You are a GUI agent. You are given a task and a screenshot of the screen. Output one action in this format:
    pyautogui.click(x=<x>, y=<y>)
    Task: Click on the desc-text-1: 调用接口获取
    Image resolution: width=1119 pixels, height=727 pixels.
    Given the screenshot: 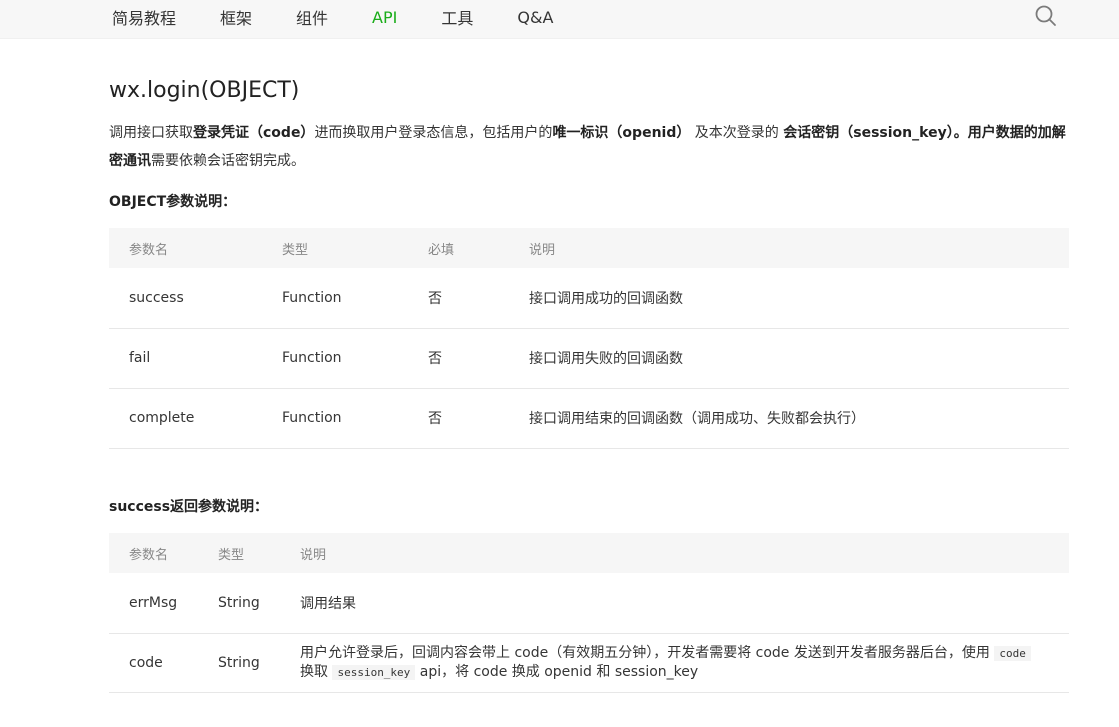 What is the action you would take?
    pyautogui.click(x=151, y=133)
    